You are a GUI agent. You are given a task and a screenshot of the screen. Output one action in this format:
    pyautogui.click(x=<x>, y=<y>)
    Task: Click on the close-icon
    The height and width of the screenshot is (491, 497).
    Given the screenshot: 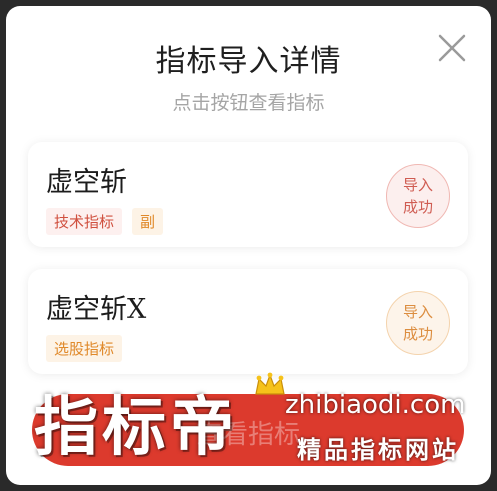 What is the action you would take?
    pyautogui.click(x=452, y=48)
    